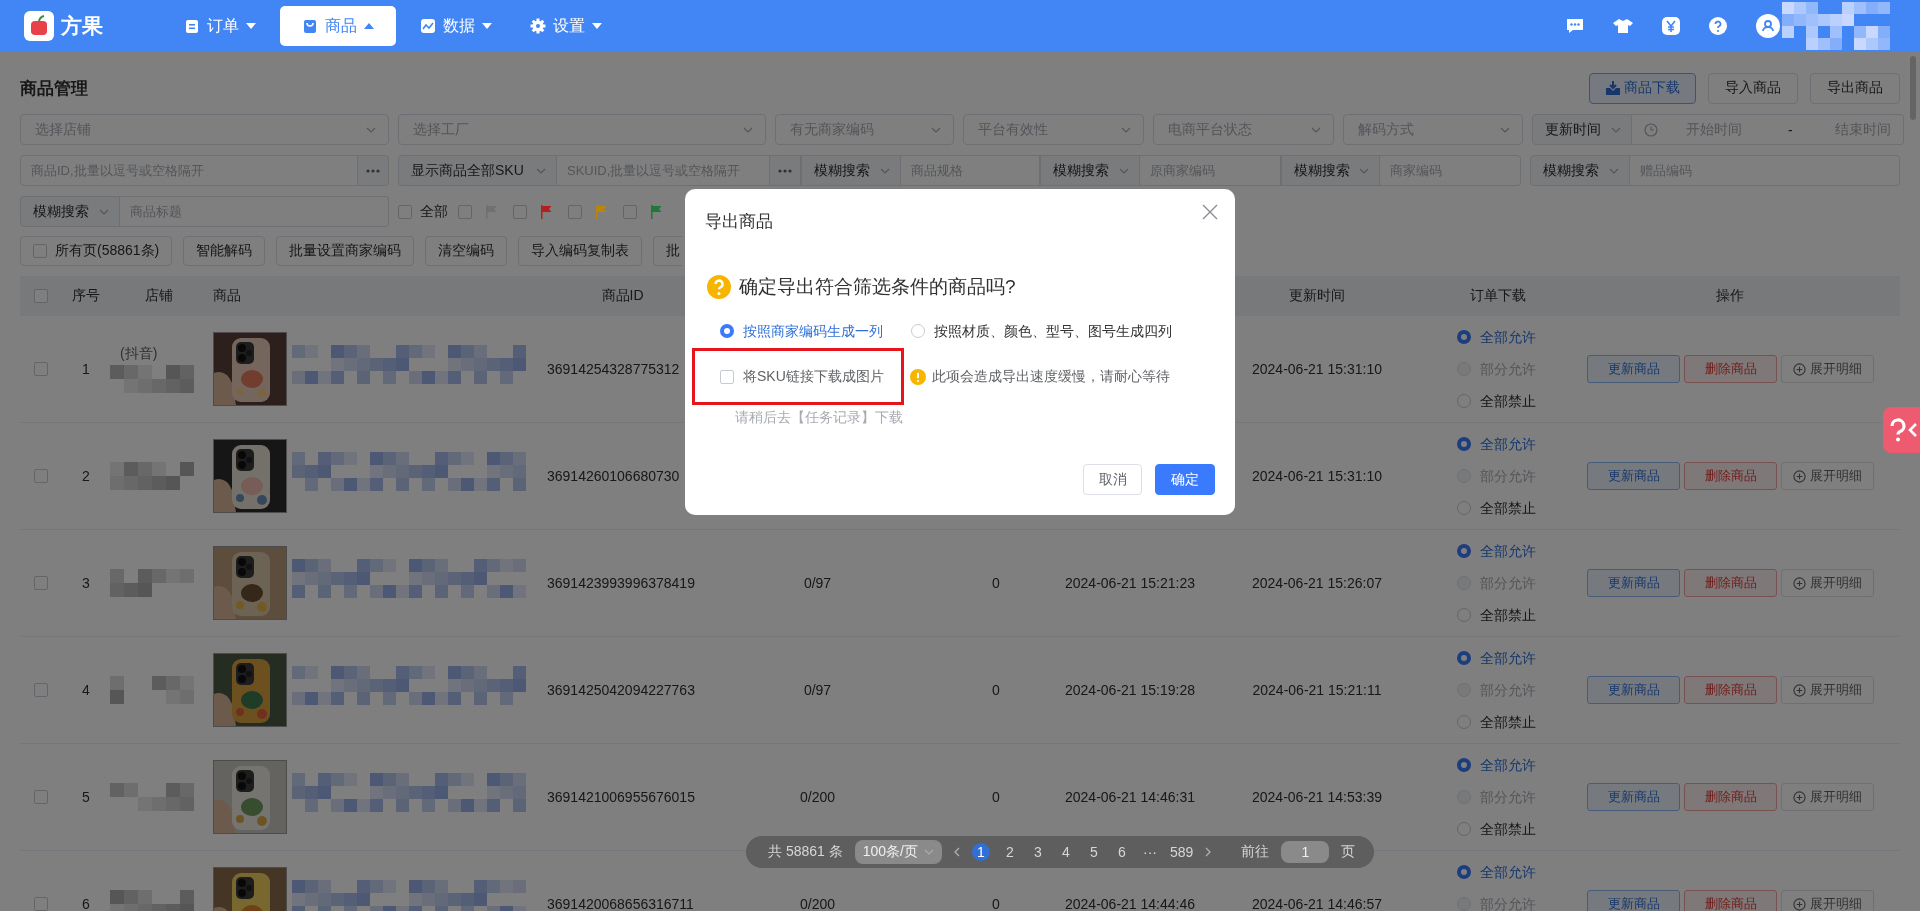 Image resolution: width=1920 pixels, height=911 pixels. I want to click on confirm-button: 确定, so click(1185, 479).